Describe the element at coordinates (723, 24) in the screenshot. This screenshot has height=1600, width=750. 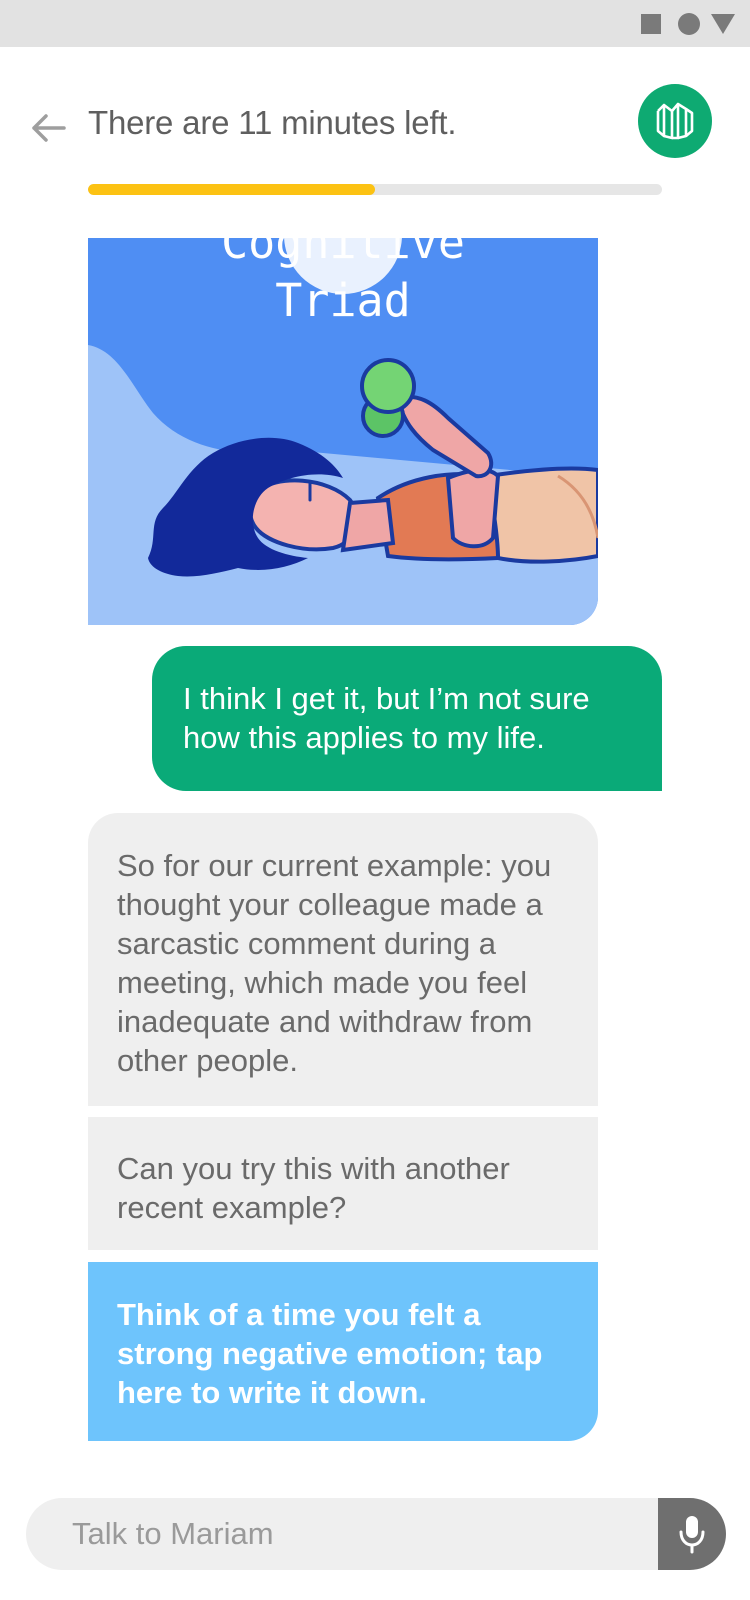
I see `triangle-icon` at that location.